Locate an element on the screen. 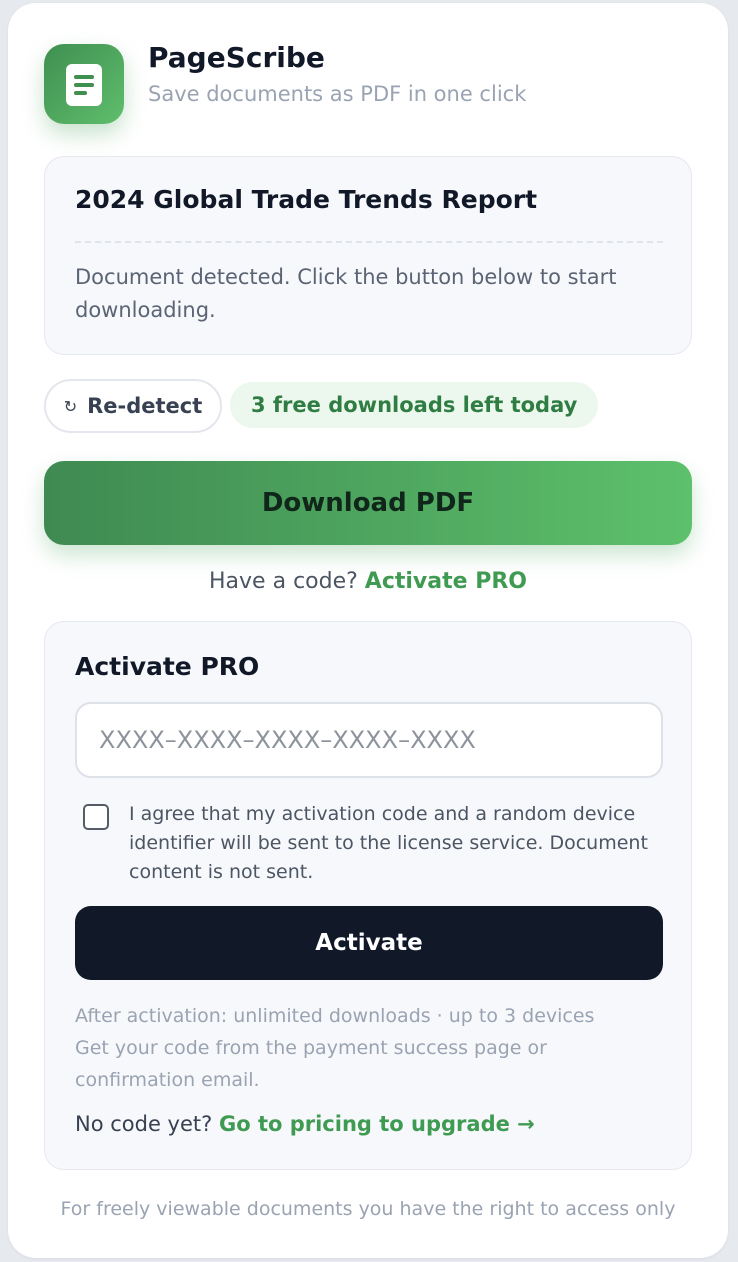 The height and width of the screenshot is (1262, 738). activate-button: Activate is located at coordinates (369, 943).